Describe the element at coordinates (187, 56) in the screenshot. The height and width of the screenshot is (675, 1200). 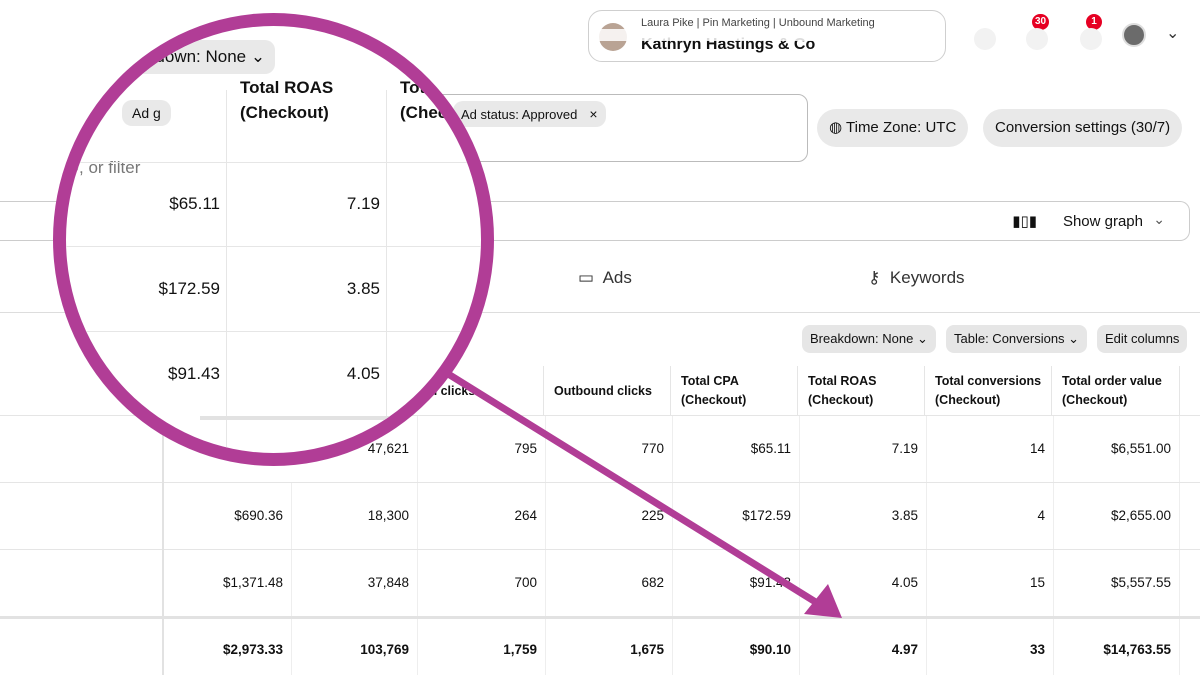
I see `magnified-breakdown-label: eakdown: None` at that location.